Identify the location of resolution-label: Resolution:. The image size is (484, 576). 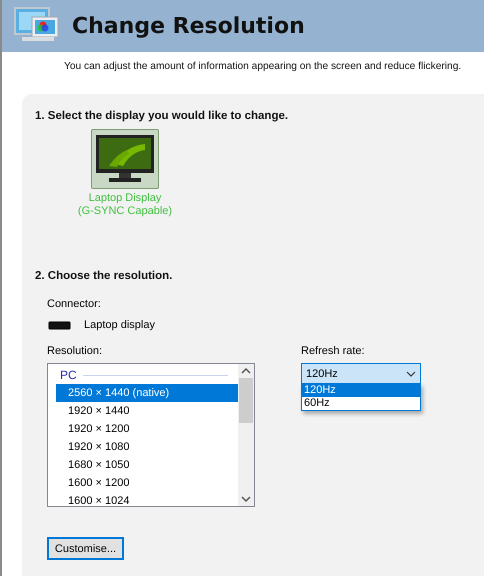
(75, 351).